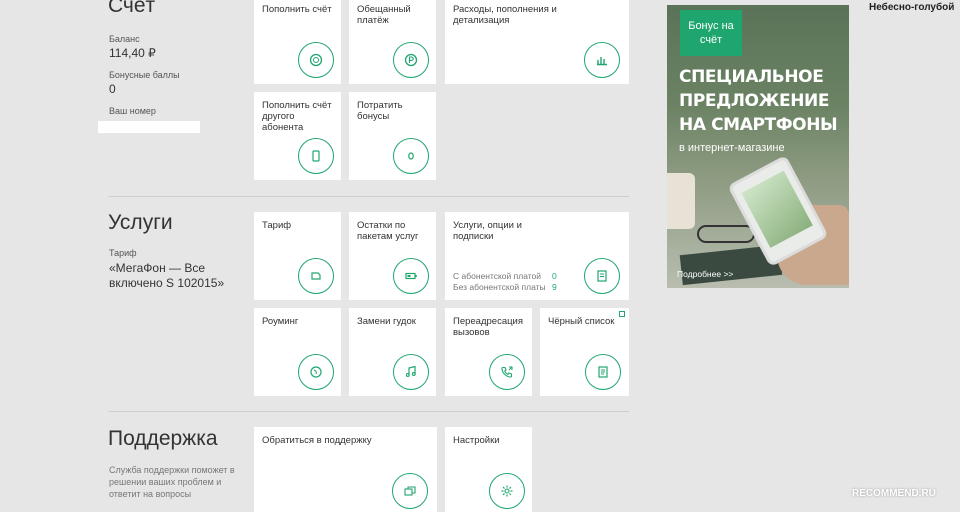 Image resolution: width=960 pixels, height=512 pixels. I want to click on promised-payment-label: Обещанный платёж, so click(384, 15).